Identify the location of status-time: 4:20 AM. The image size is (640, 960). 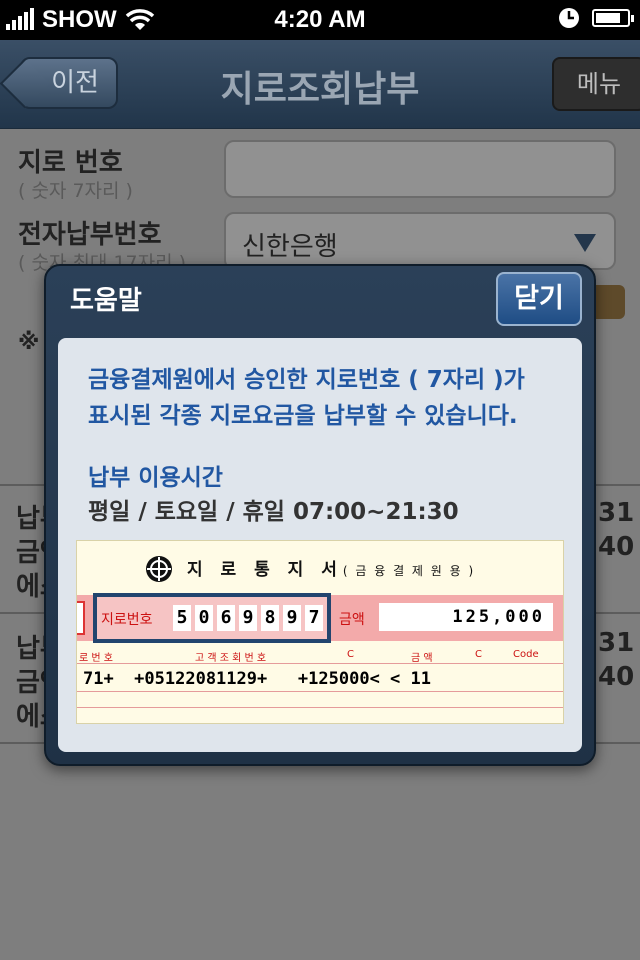
(320, 19).